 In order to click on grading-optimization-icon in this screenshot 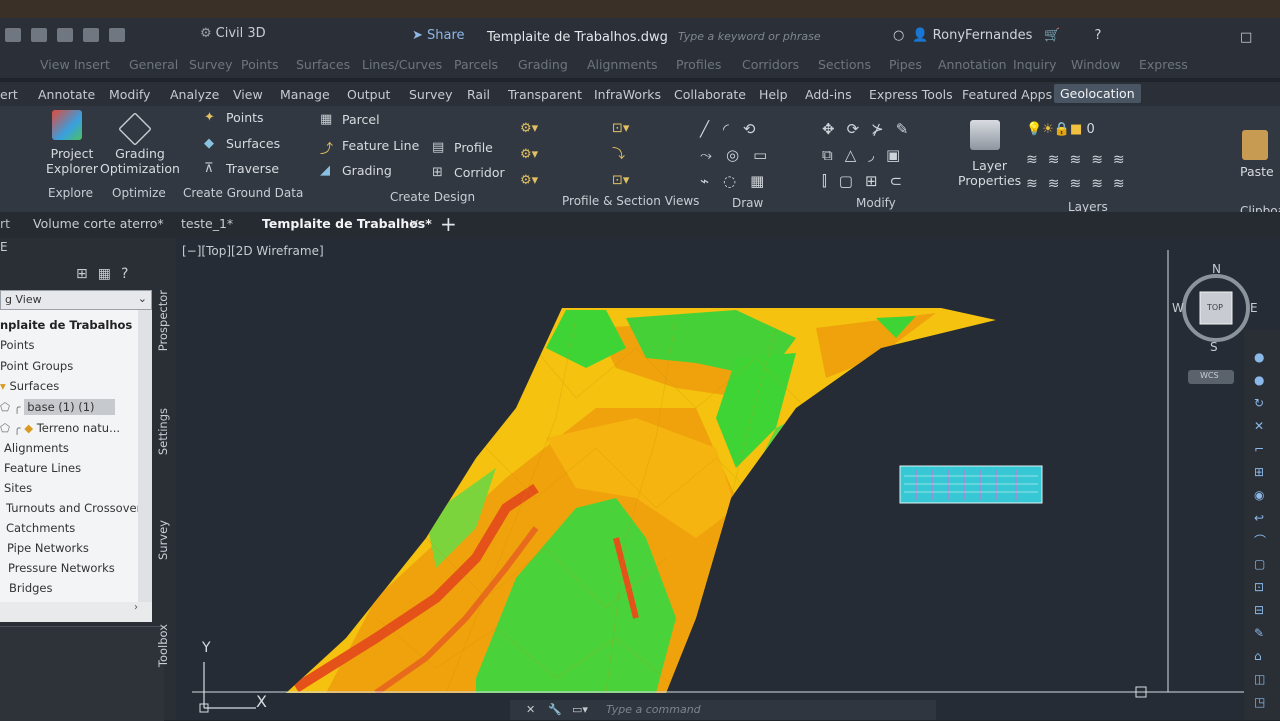, I will do `click(135, 129)`.